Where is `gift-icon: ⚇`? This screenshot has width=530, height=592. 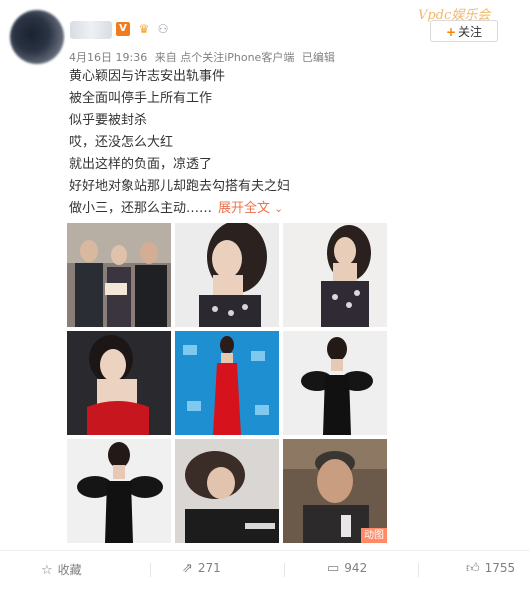
gift-icon: ⚇ is located at coordinates (163, 29).